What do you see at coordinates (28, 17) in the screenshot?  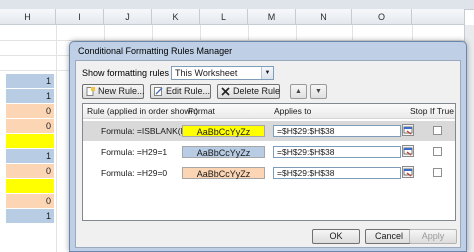 I see `column-header-h: H` at bounding box center [28, 17].